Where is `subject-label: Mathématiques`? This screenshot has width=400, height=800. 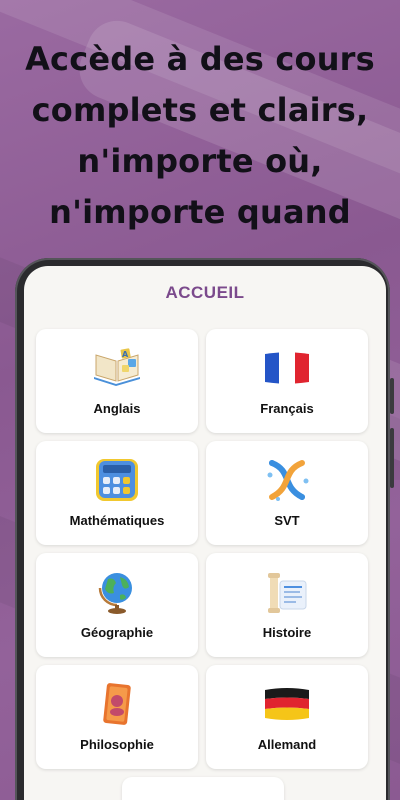 subject-label: Mathématiques is located at coordinates (117, 520).